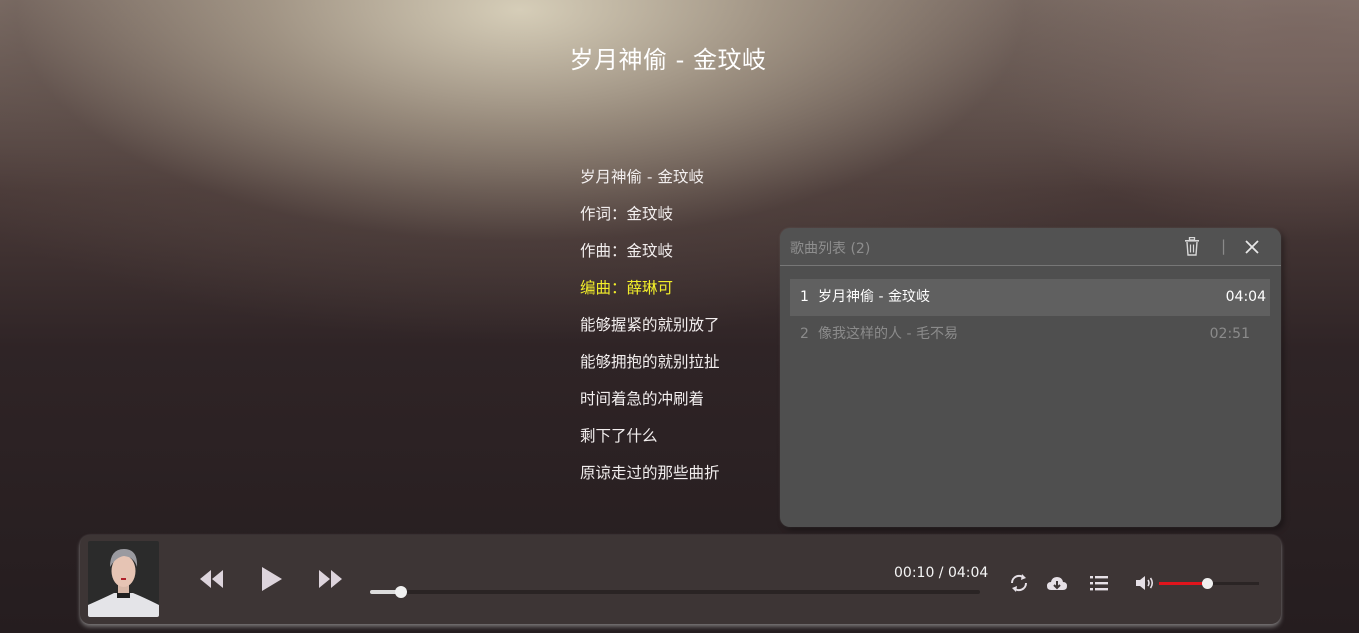  Describe the element at coordinates (1183, 583) in the screenshot. I see `volume-fill` at that location.